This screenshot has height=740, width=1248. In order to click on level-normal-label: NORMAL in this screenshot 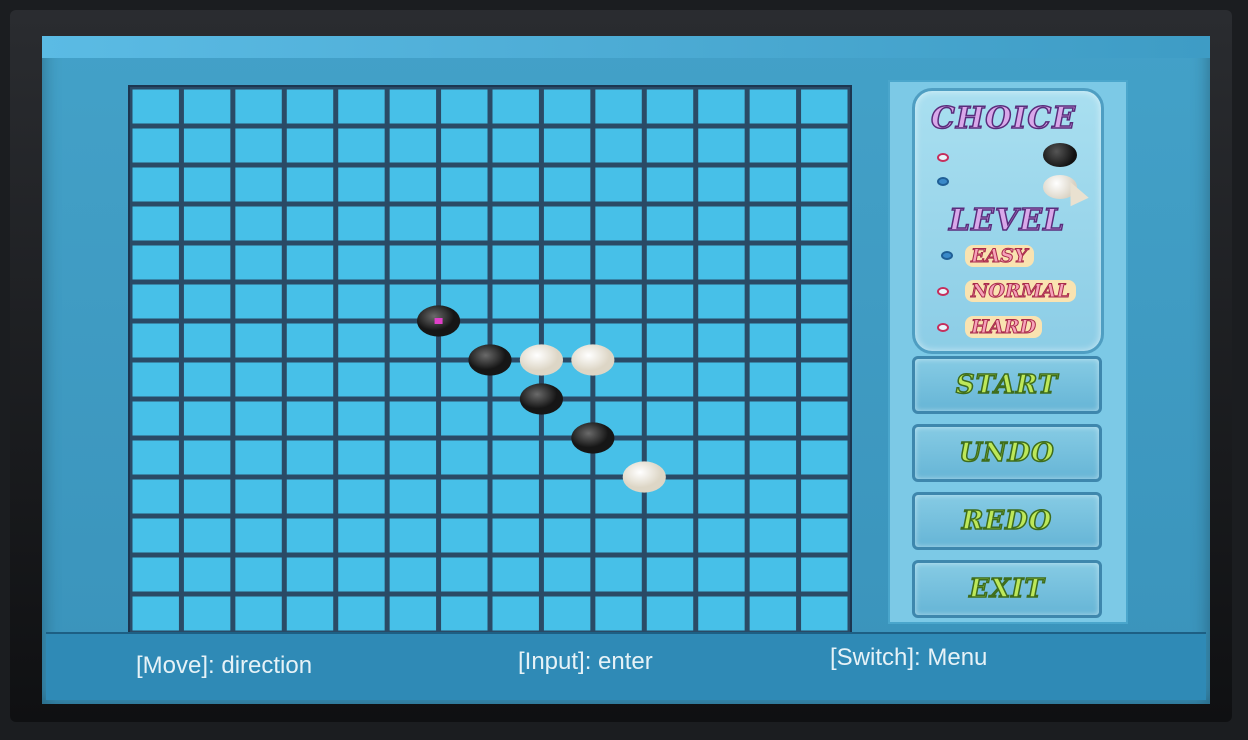, I will do `click(1020, 291)`.